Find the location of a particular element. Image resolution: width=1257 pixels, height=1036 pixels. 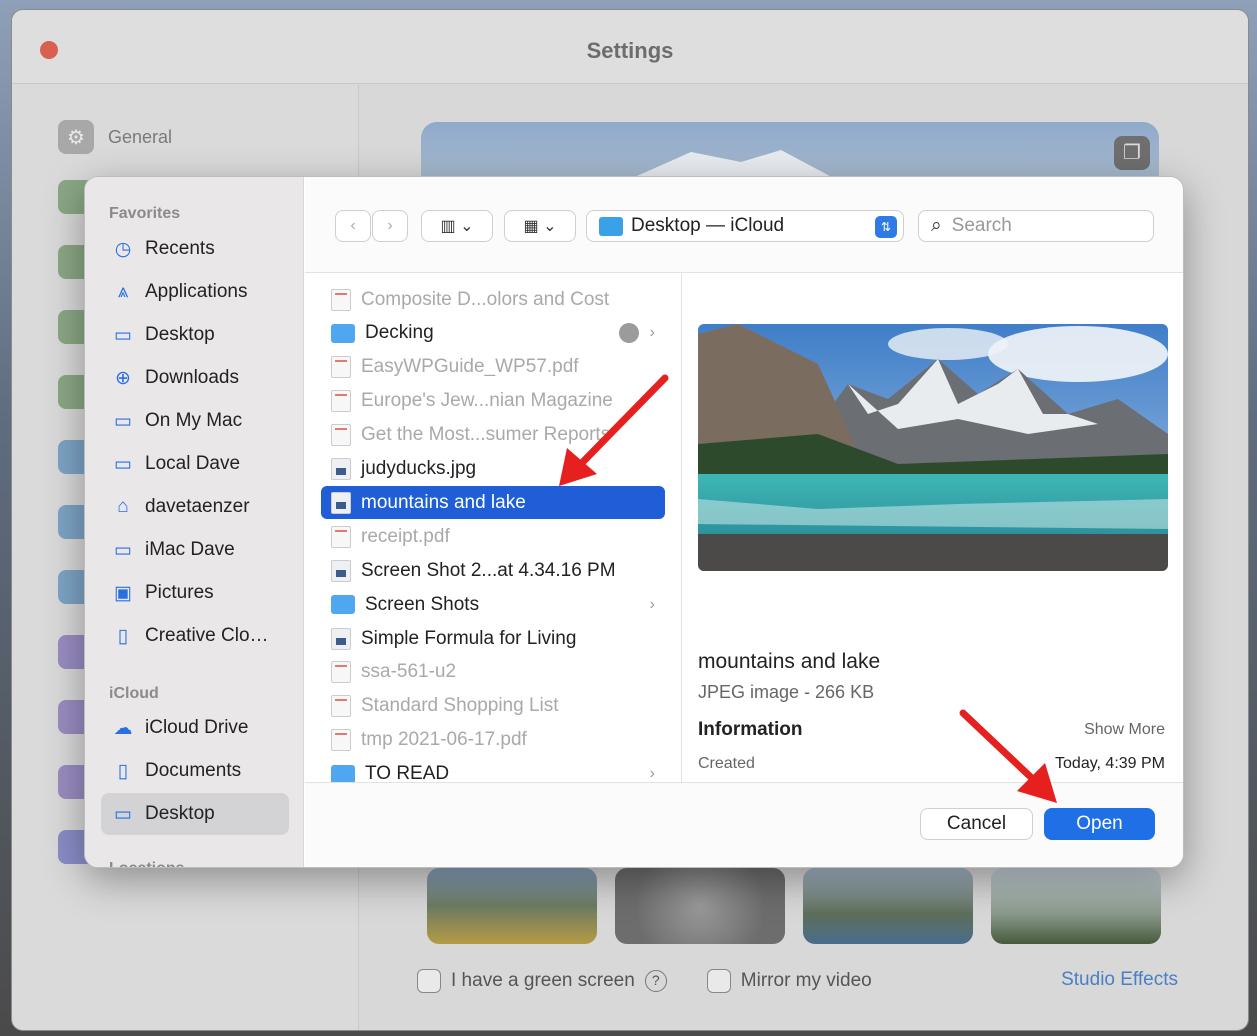

sidebar-item-davetaenzer: ⌂ davetaenzer is located at coordinates (195, 507).